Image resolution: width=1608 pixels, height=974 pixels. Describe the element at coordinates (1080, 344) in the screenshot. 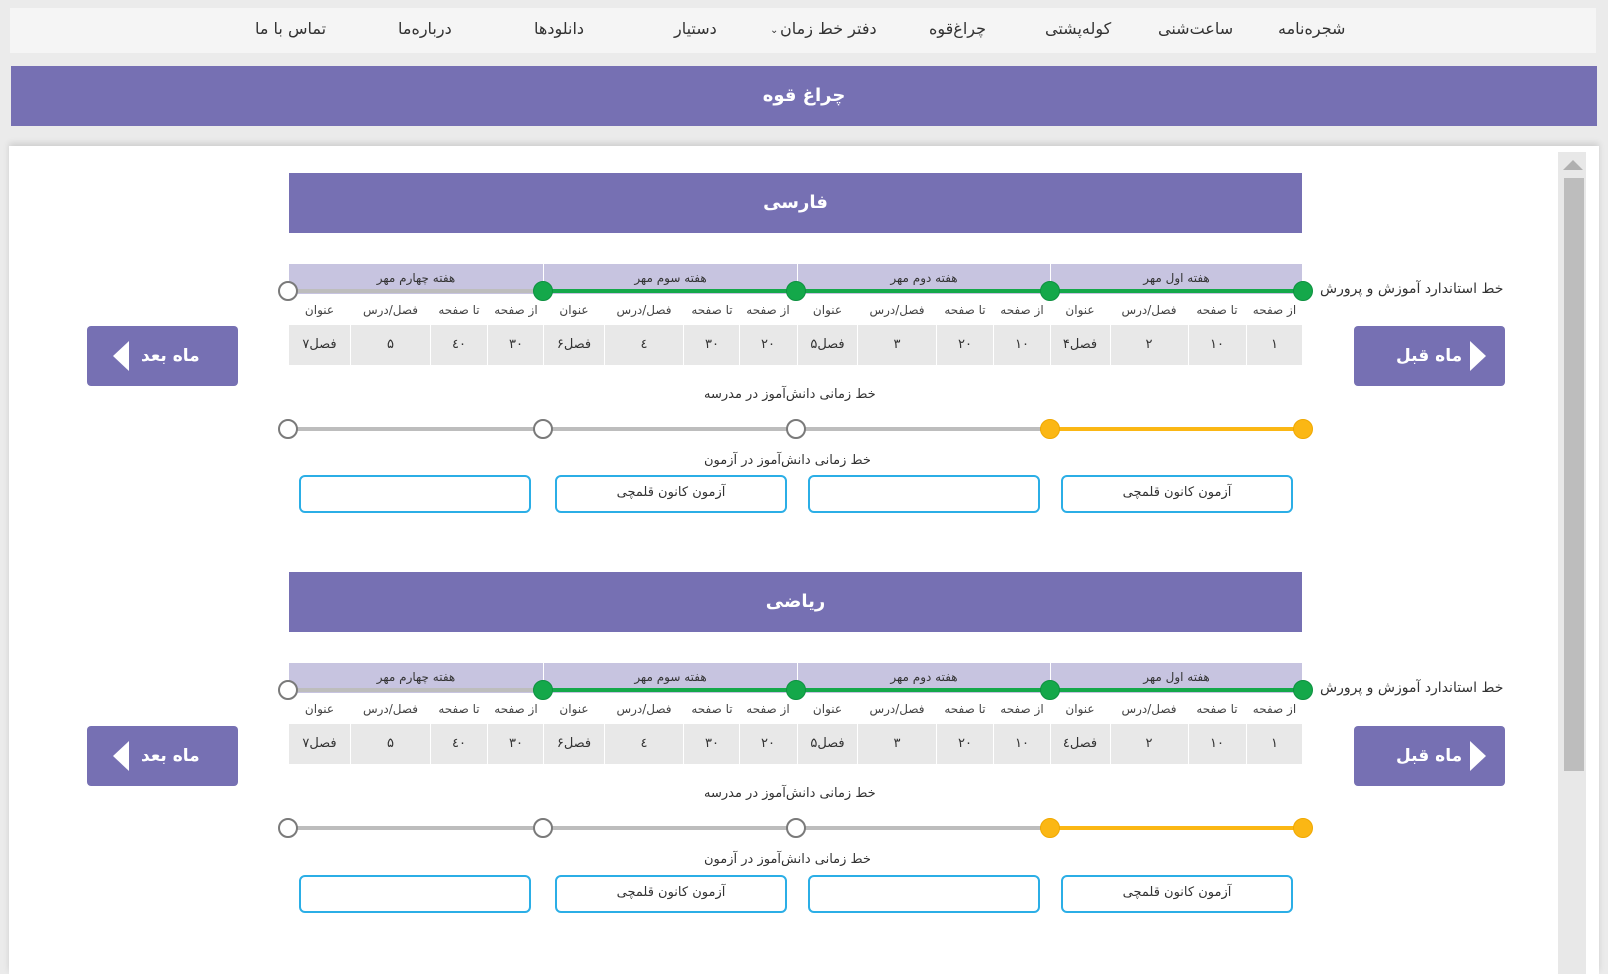

I see `cell-title: فصل۴` at that location.